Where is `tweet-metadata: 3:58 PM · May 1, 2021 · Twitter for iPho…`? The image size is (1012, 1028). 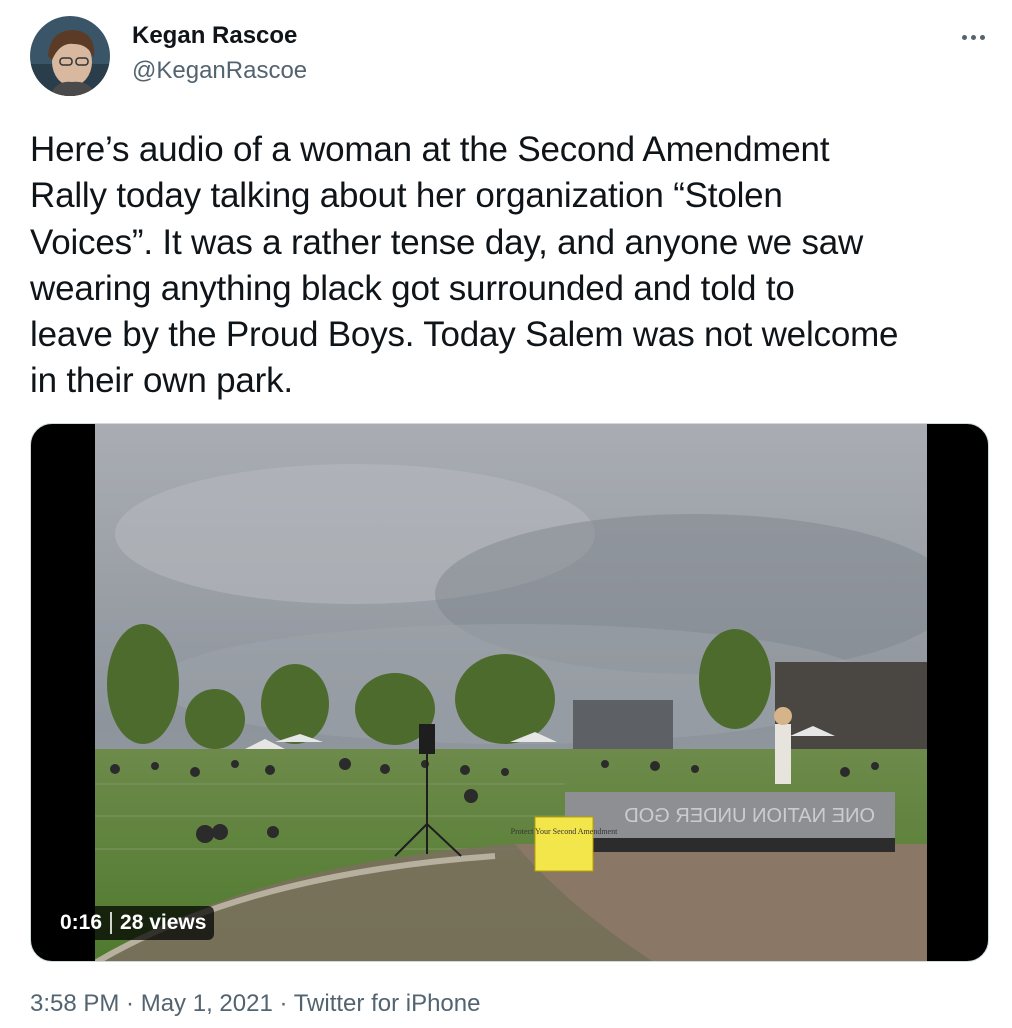 tweet-metadata: 3:58 PM · May 1, 2021 · Twitter for iPho… is located at coordinates (255, 1004).